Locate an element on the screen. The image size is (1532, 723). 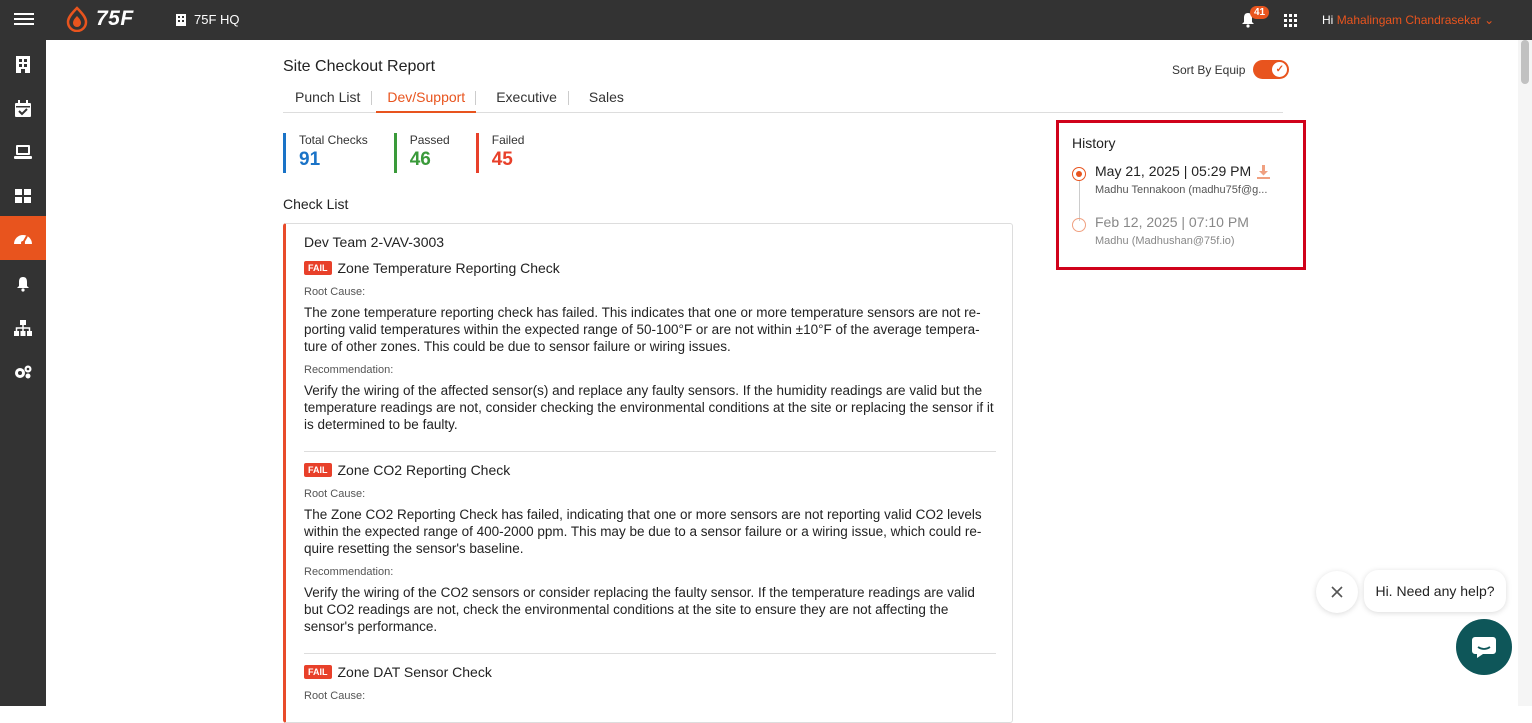
check-name: Zone Temperature Reporting Check is located at coordinates (448, 268).